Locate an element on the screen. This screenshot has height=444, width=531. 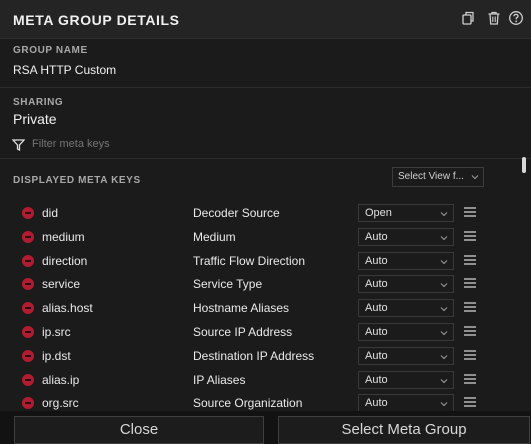
meta-key-row: did Decoder Source Open is located at coordinates (265, 213).